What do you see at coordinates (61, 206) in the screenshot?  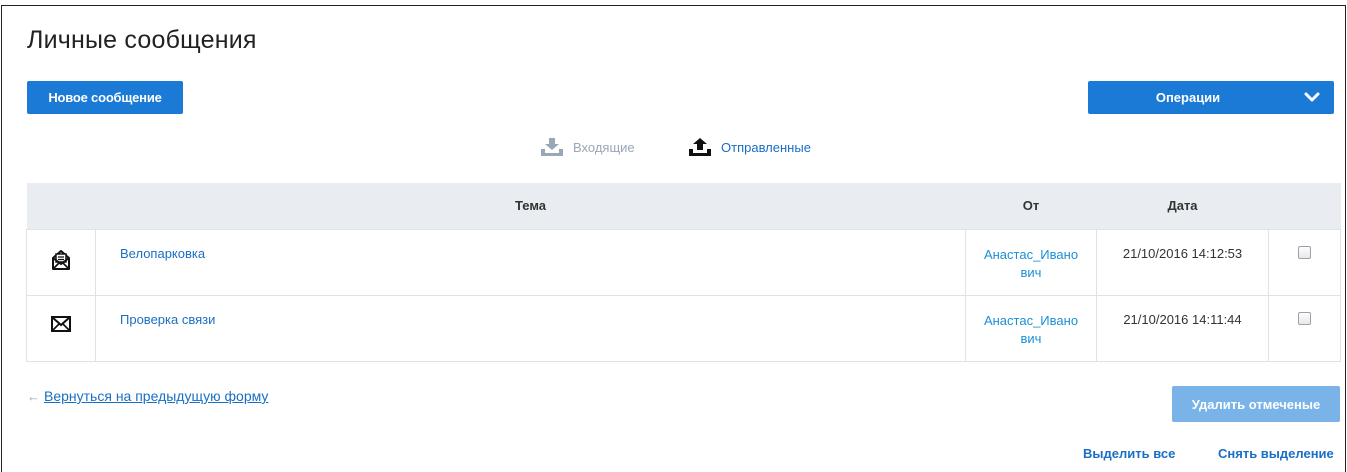 I see `column-icon-header` at bounding box center [61, 206].